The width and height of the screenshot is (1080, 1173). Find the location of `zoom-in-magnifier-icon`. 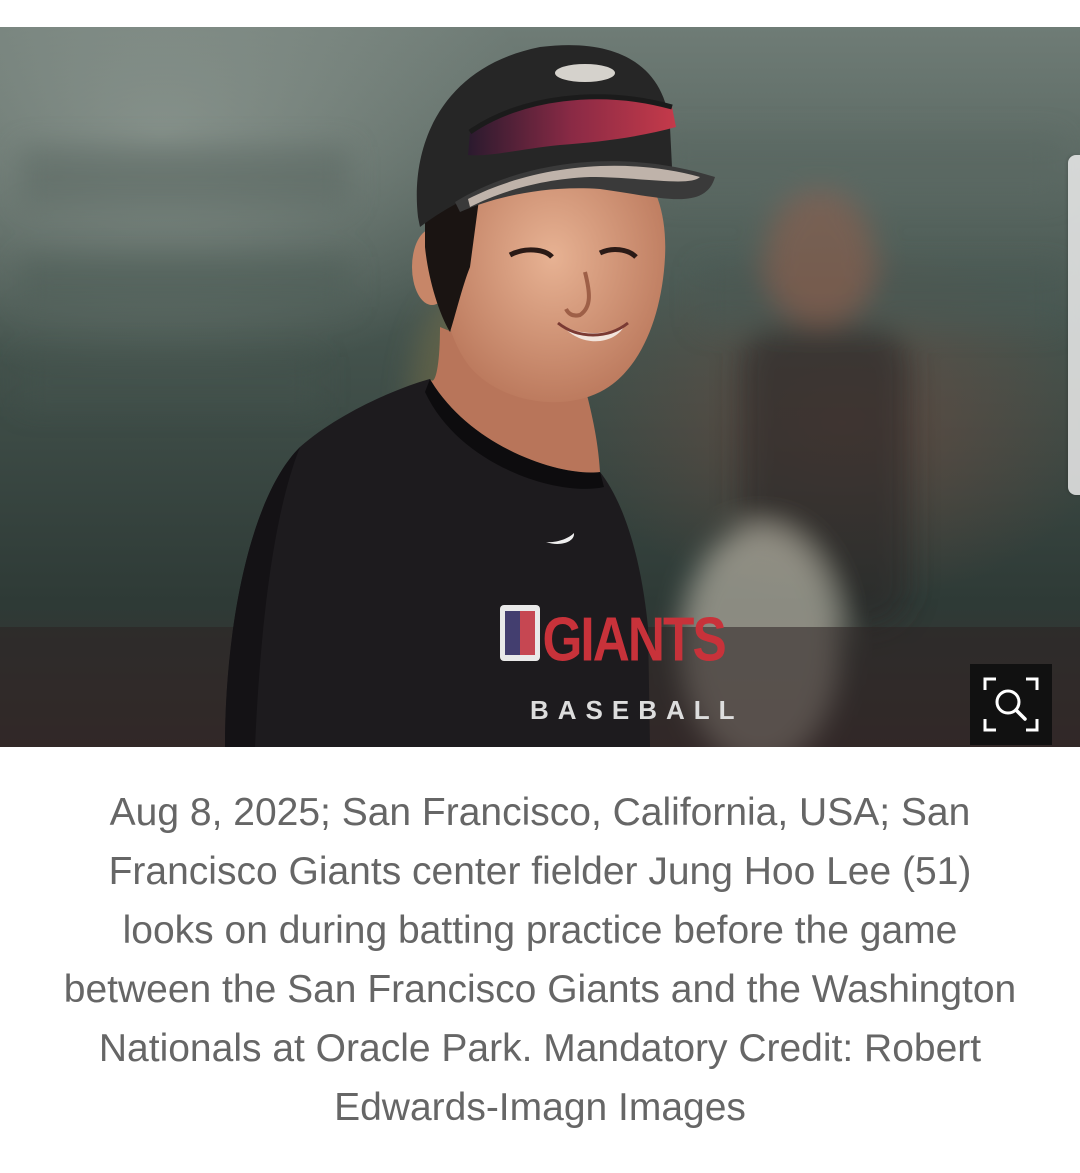

zoom-in-magnifier-icon is located at coordinates (1011, 704).